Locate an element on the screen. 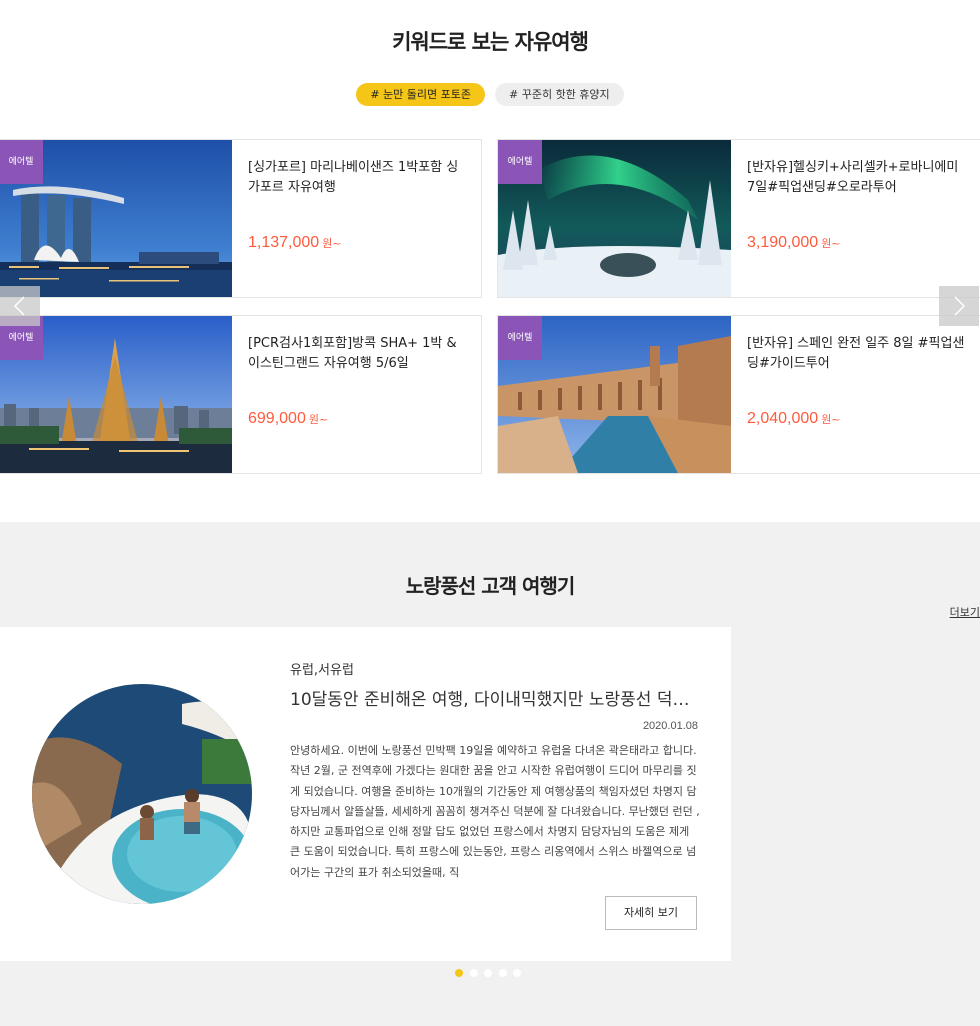  keyword-tag-resort: # 꾸준히 핫한 휴양지 is located at coordinates (559, 94).